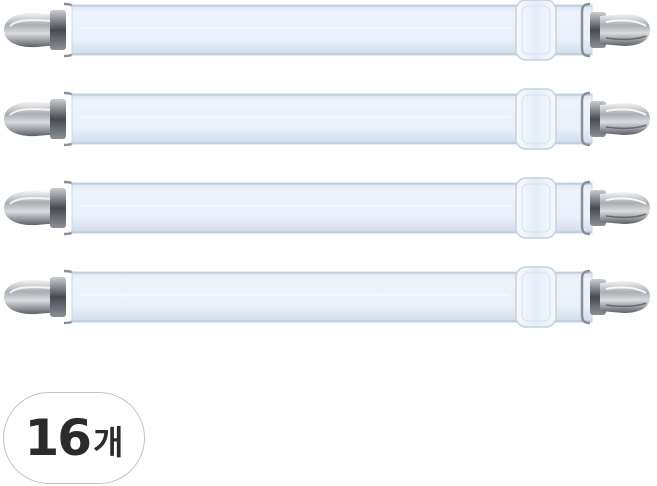 The width and height of the screenshot is (657, 486). I want to click on quantity-unit: 개, so click(108, 442).